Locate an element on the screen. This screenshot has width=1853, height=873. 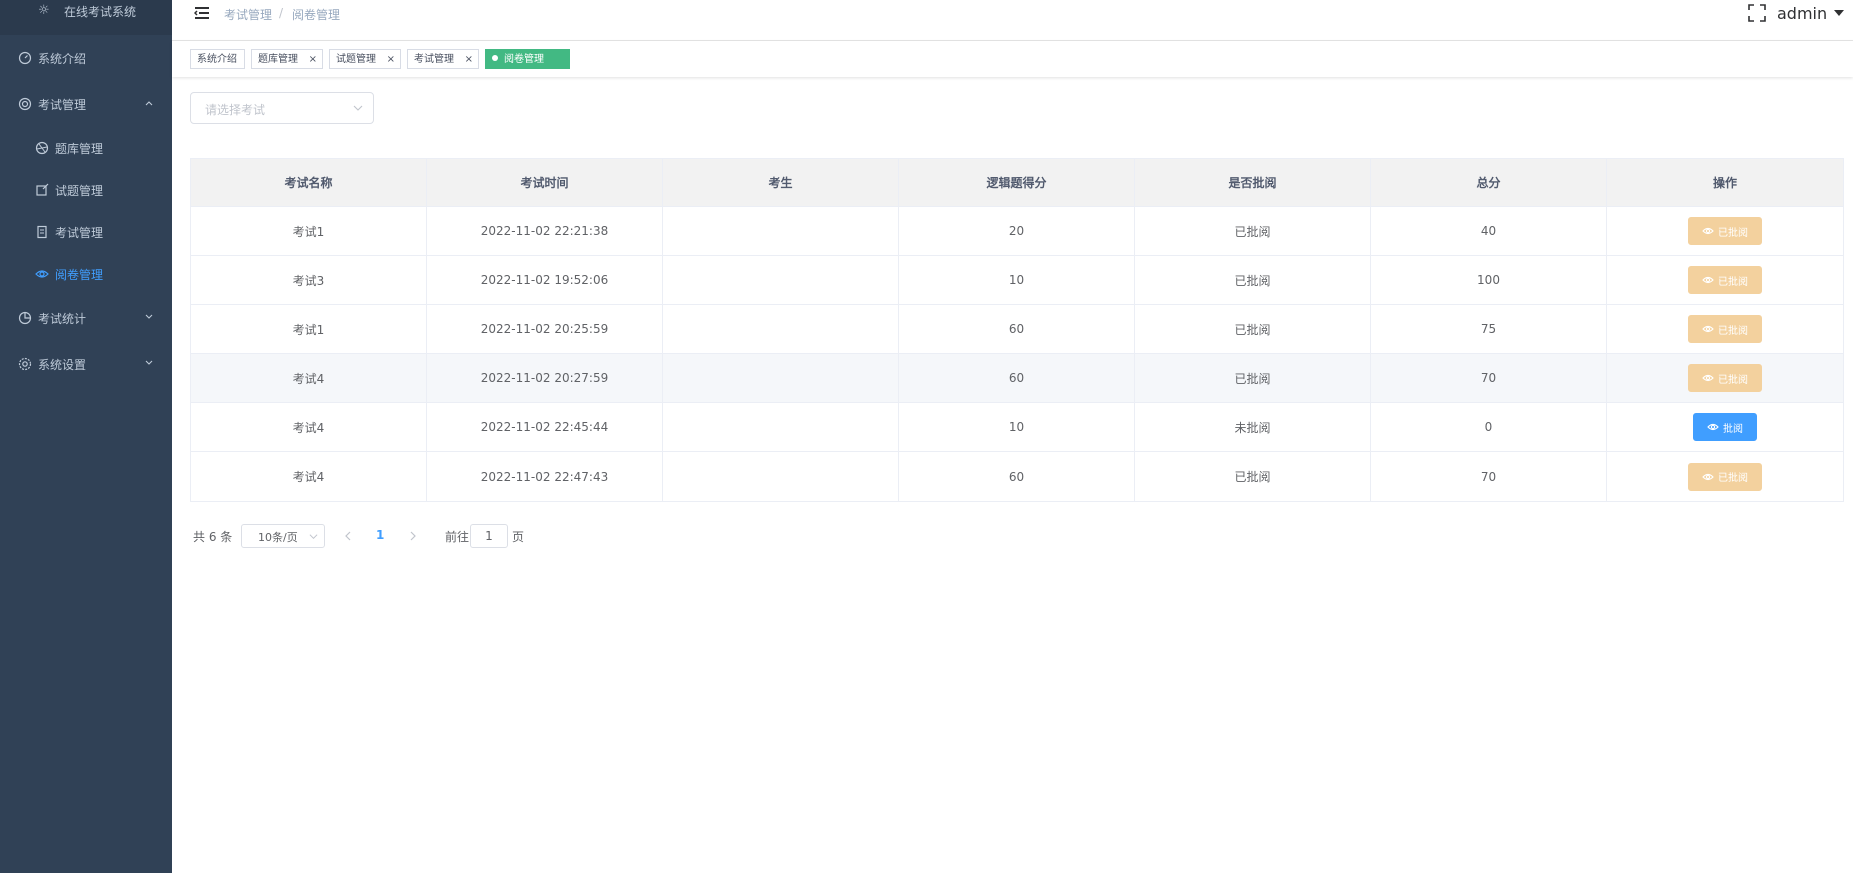
tag-label: 阅卷管理 is located at coordinates (524, 59).